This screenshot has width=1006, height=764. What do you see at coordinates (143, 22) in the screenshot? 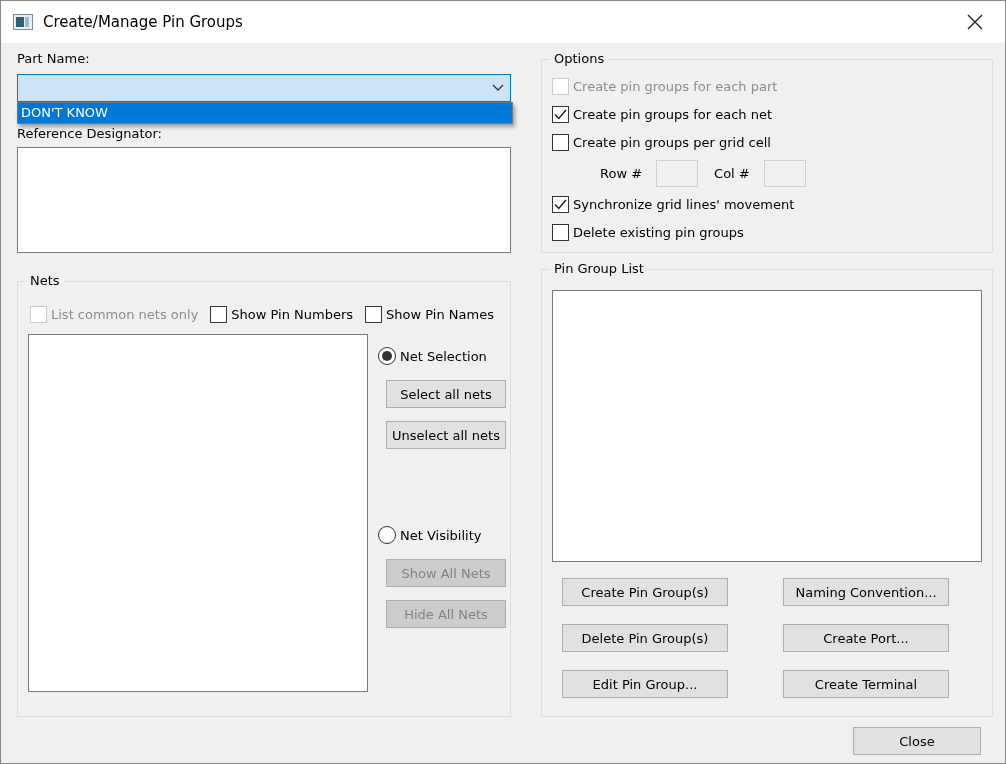
I see `window-title: Create/Manage Pin Groups` at bounding box center [143, 22].